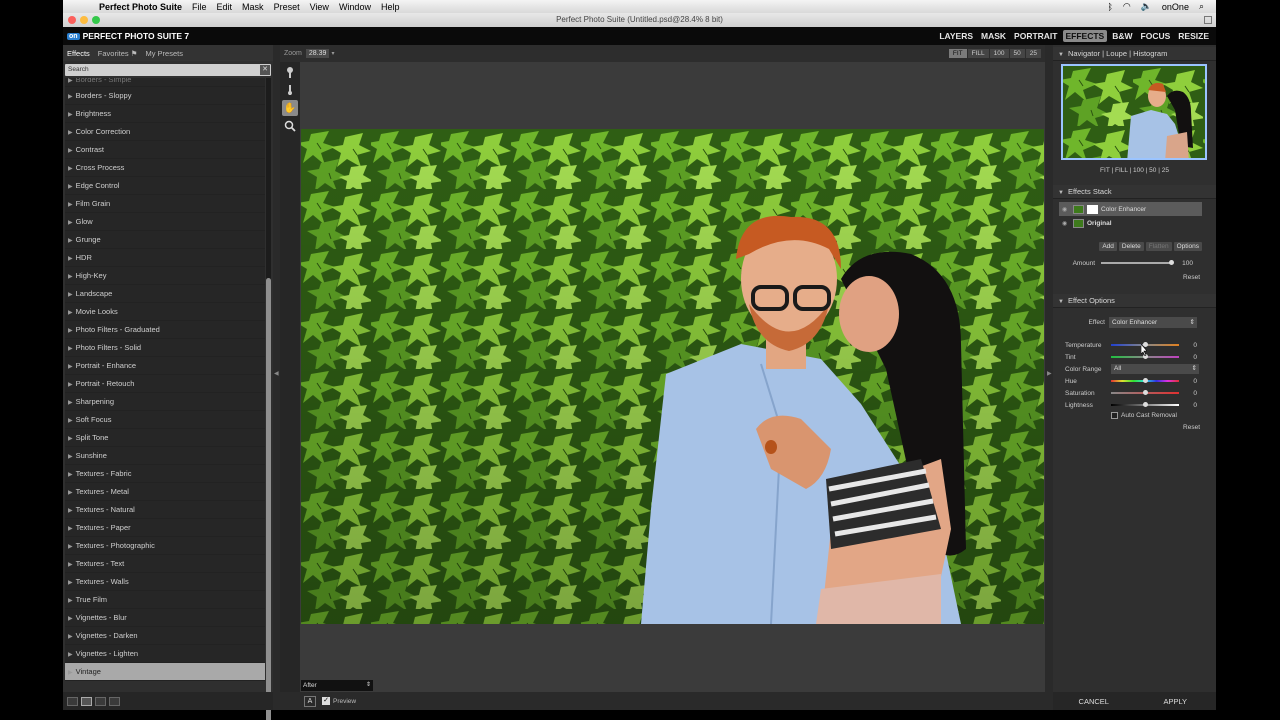 This screenshot has height=720, width=1280. What do you see at coordinates (1094, 701) in the screenshot?
I see `cancel-button: CANCEL` at bounding box center [1094, 701].